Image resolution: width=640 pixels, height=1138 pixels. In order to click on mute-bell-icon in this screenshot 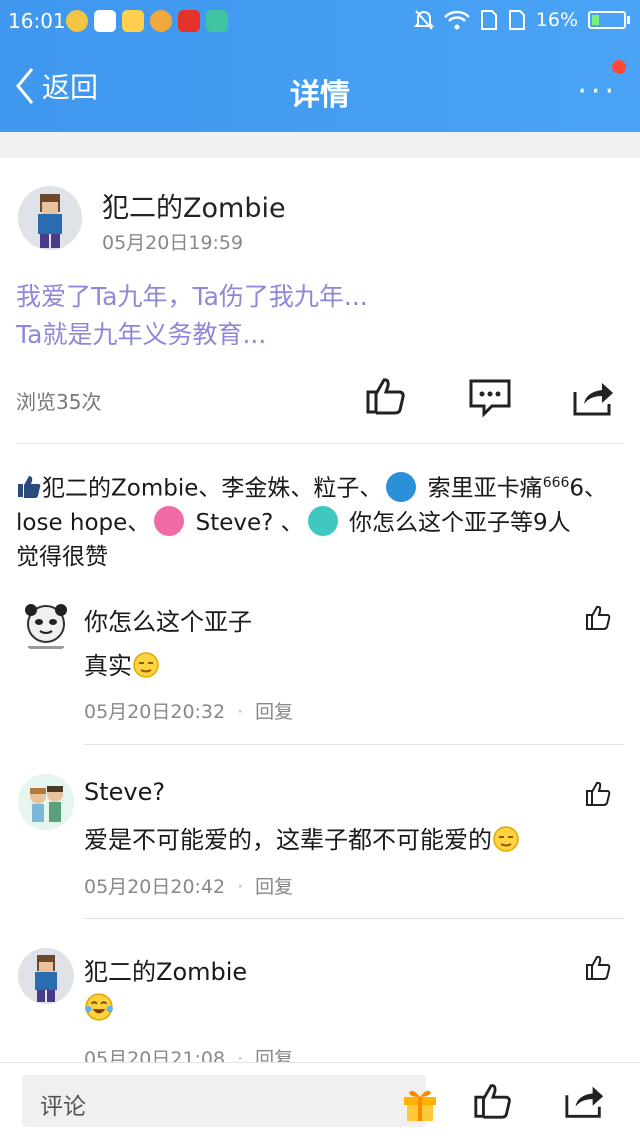, I will do `click(423, 20)`.